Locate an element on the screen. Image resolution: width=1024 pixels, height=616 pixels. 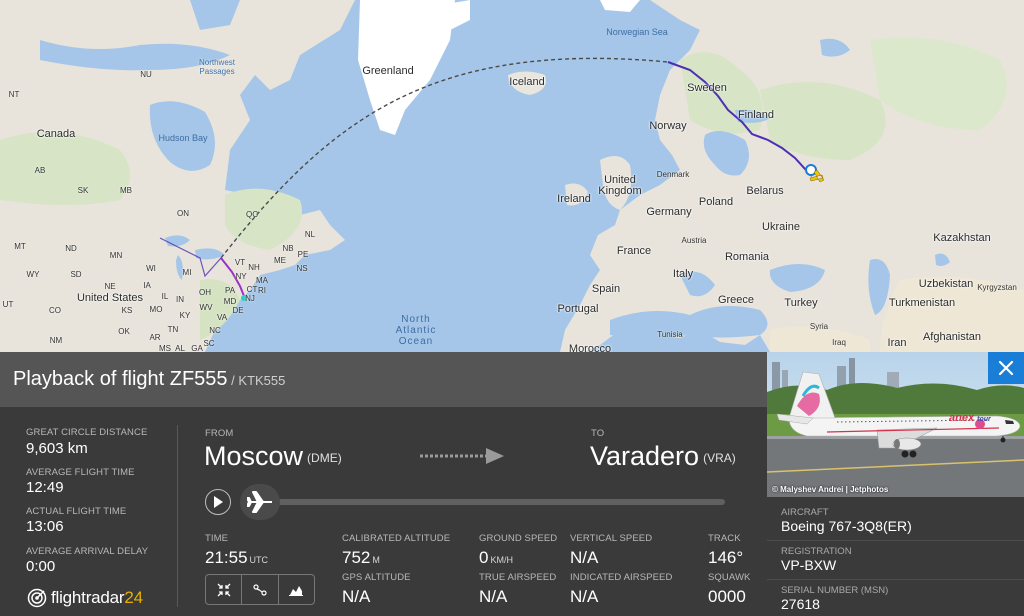
map-label-il: IL is located at coordinates (165, 296).